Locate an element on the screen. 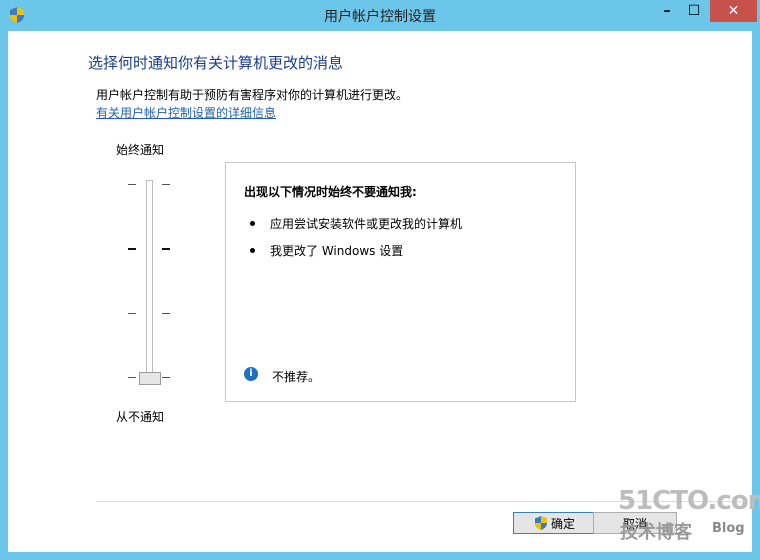  slider-bottom-label: 从不通知 is located at coordinates (140, 417).